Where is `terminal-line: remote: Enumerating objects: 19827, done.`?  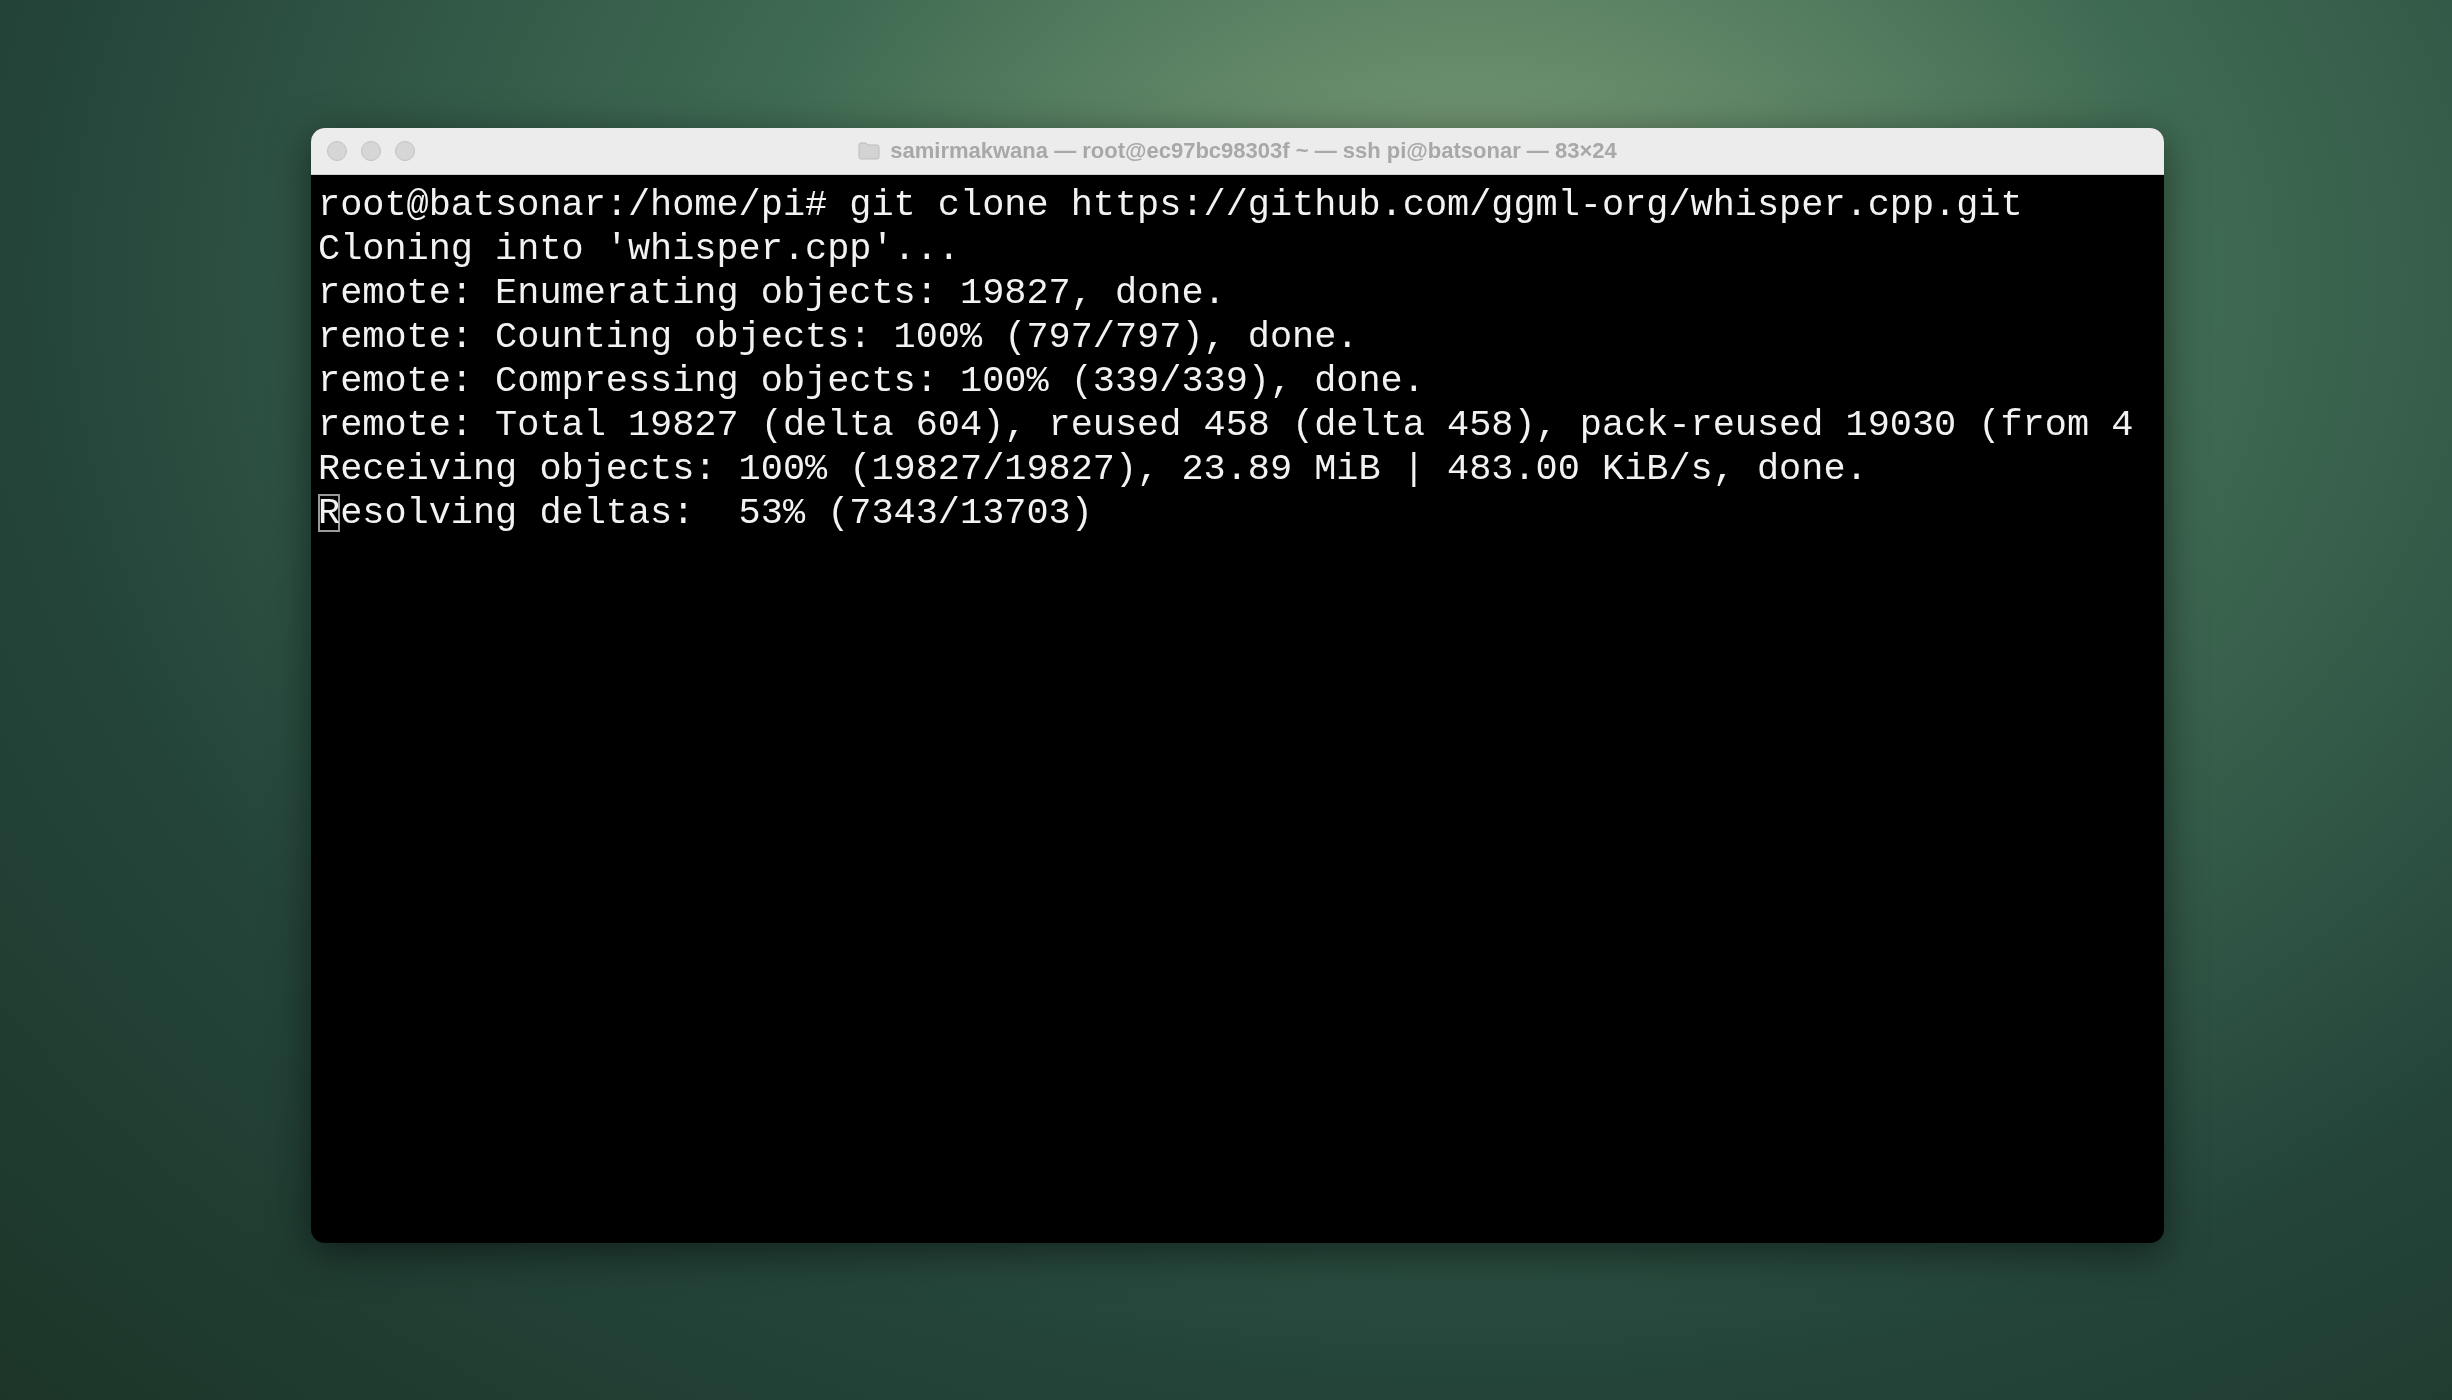 terminal-line: remote: Enumerating objects: 19827, done. is located at coordinates (772, 293).